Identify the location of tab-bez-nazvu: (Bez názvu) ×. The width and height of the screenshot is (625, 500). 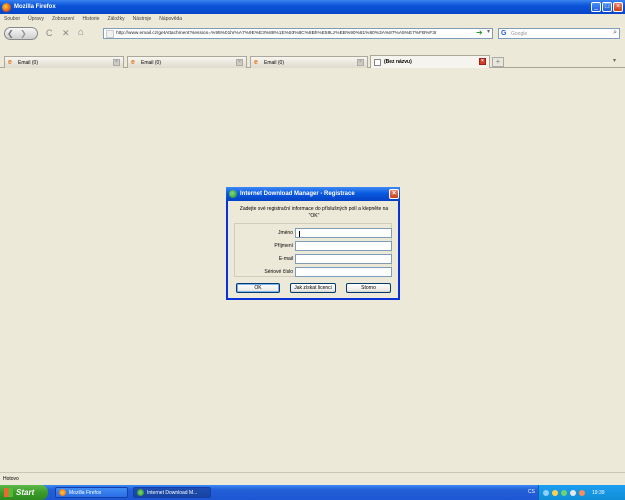
(430, 61).